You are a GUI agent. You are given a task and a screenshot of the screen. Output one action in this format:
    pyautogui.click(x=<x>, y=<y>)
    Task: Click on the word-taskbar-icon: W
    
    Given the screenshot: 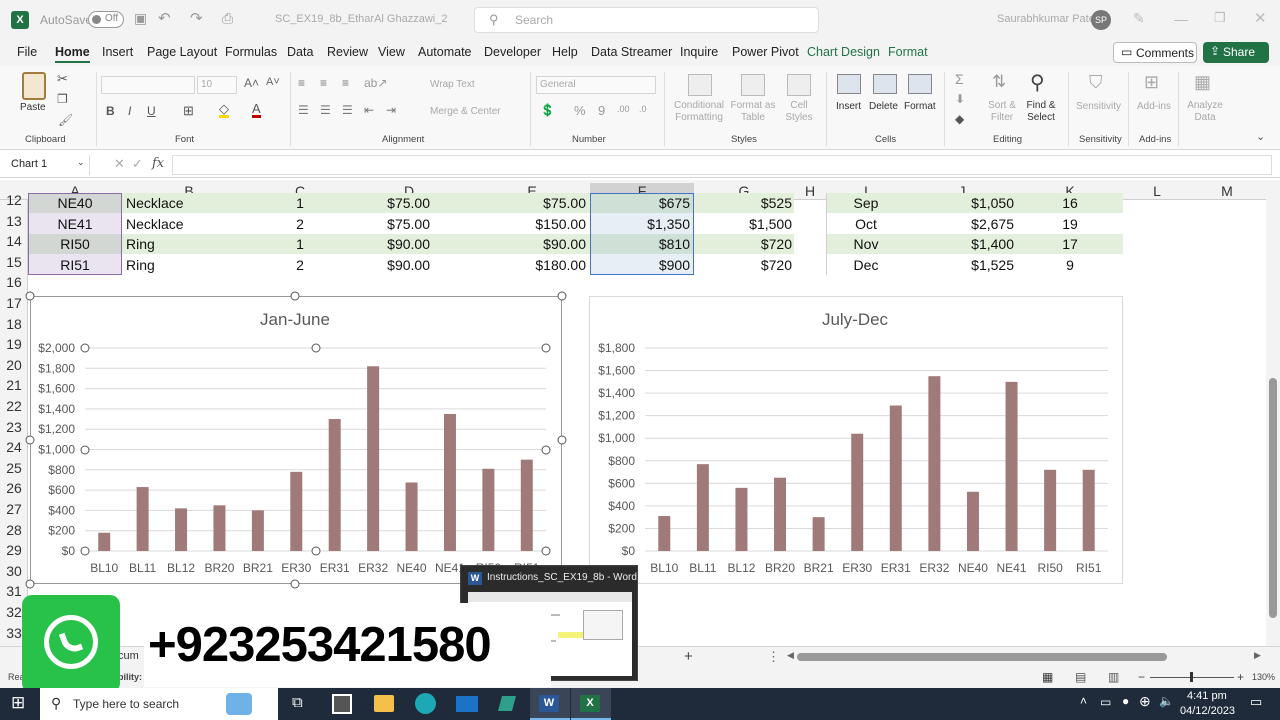 What is the action you would take?
    pyautogui.click(x=550, y=704)
    